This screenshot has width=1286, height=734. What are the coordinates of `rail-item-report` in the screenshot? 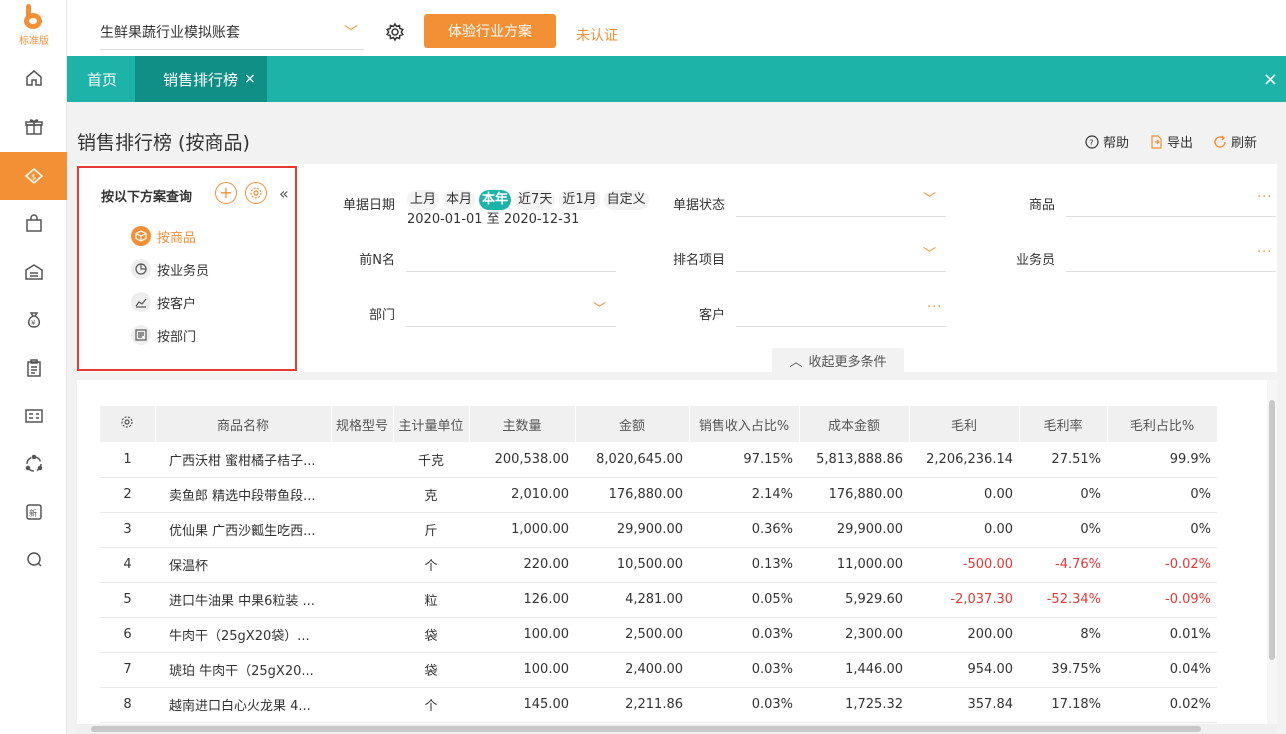 It's located at (33, 416).